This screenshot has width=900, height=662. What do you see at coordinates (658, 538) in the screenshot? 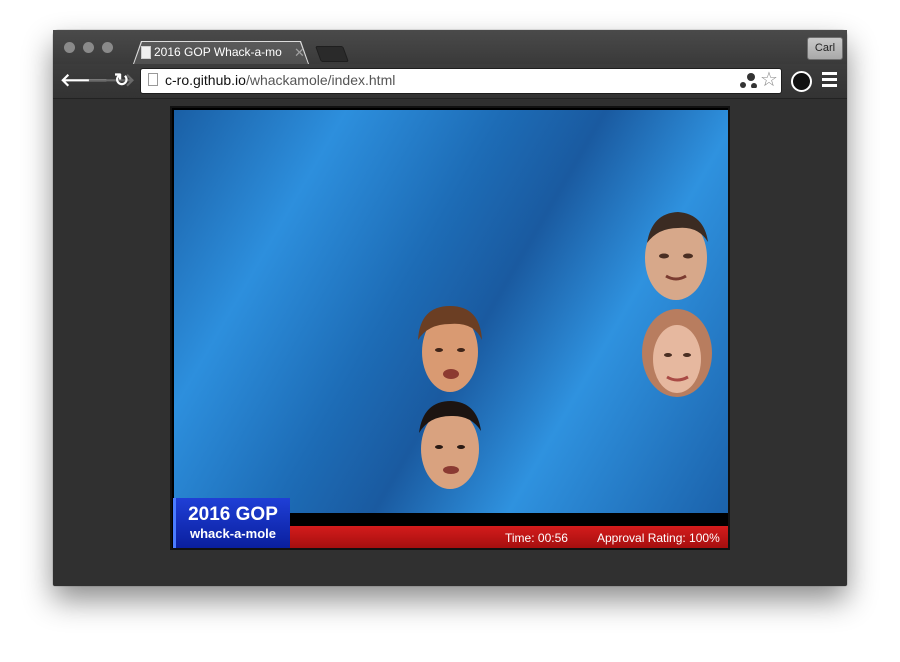
I see `approval-rating: Approval Rating: 100%` at bounding box center [658, 538].